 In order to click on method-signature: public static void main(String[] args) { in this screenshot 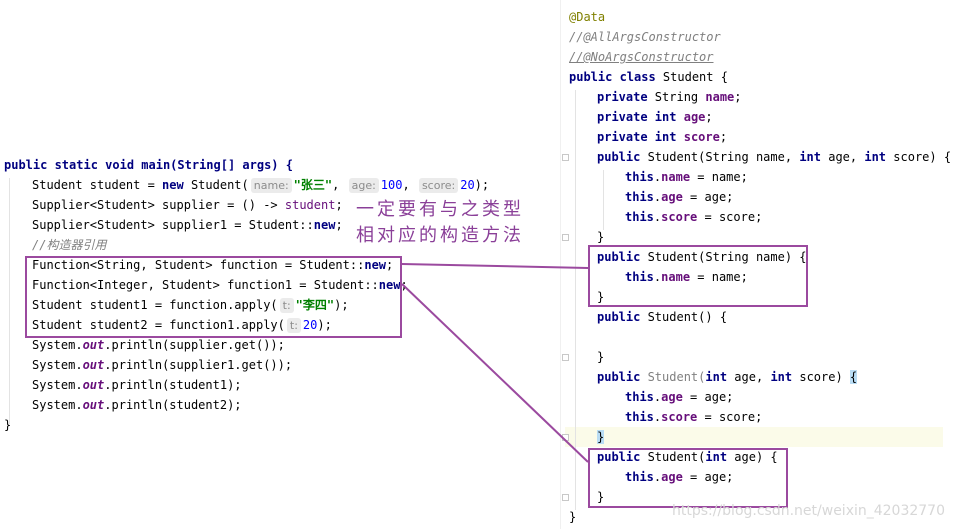, I will do `click(148, 165)`.